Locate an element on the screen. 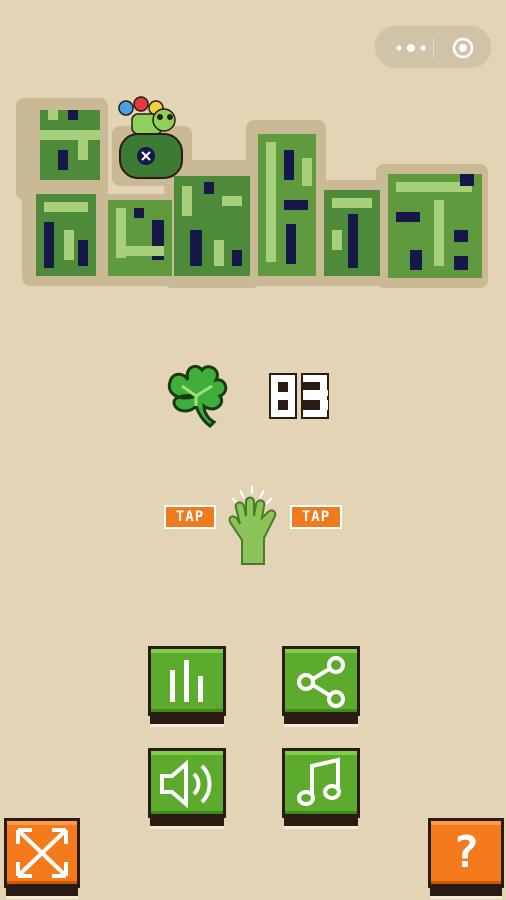  music-button is located at coordinates (321, 788).